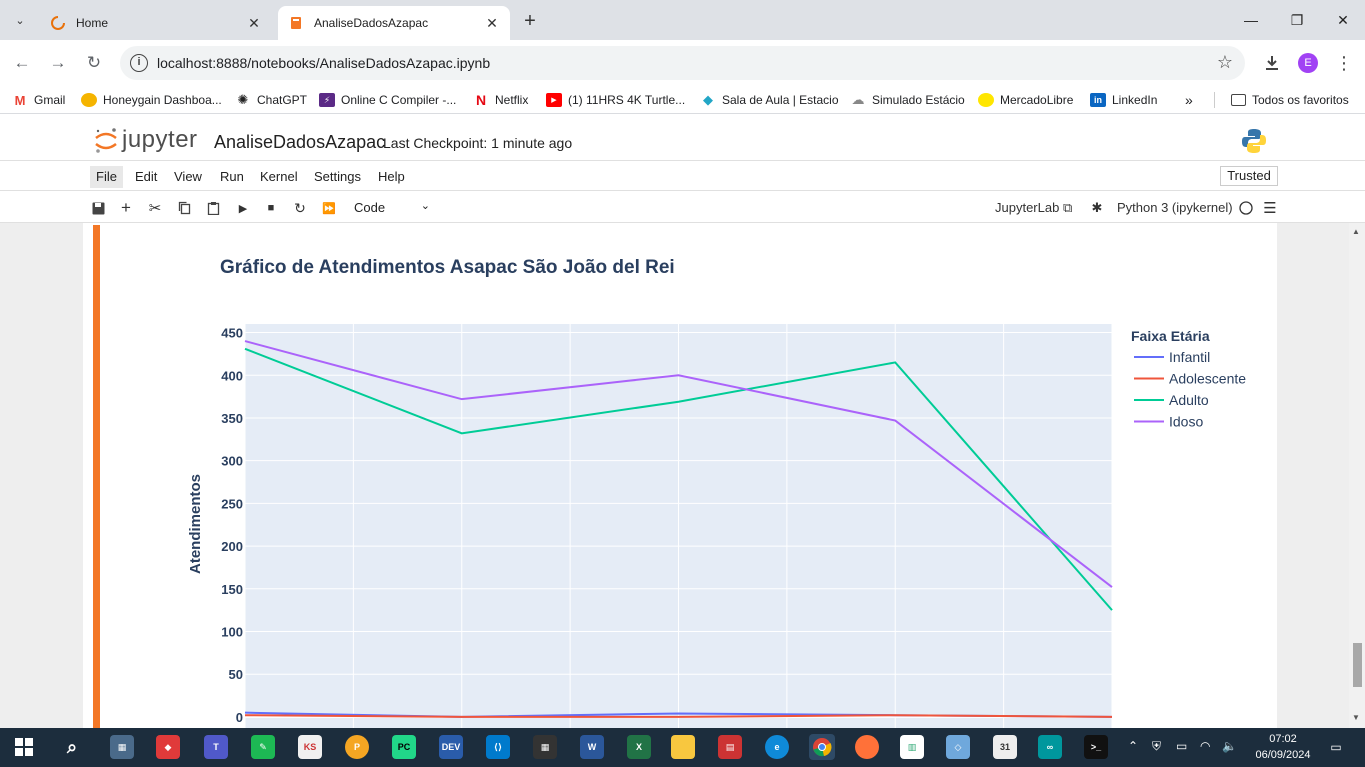 The height and width of the screenshot is (767, 1365). Describe the element at coordinates (126, 207) in the screenshot. I see `add-cell-icon: +` at that location.